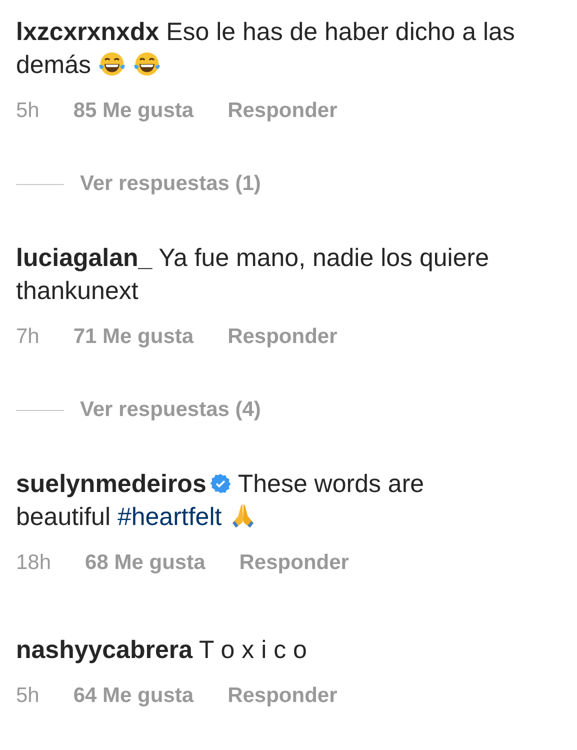  Describe the element at coordinates (34, 563) in the screenshot. I see `comment-time: 18h` at that location.